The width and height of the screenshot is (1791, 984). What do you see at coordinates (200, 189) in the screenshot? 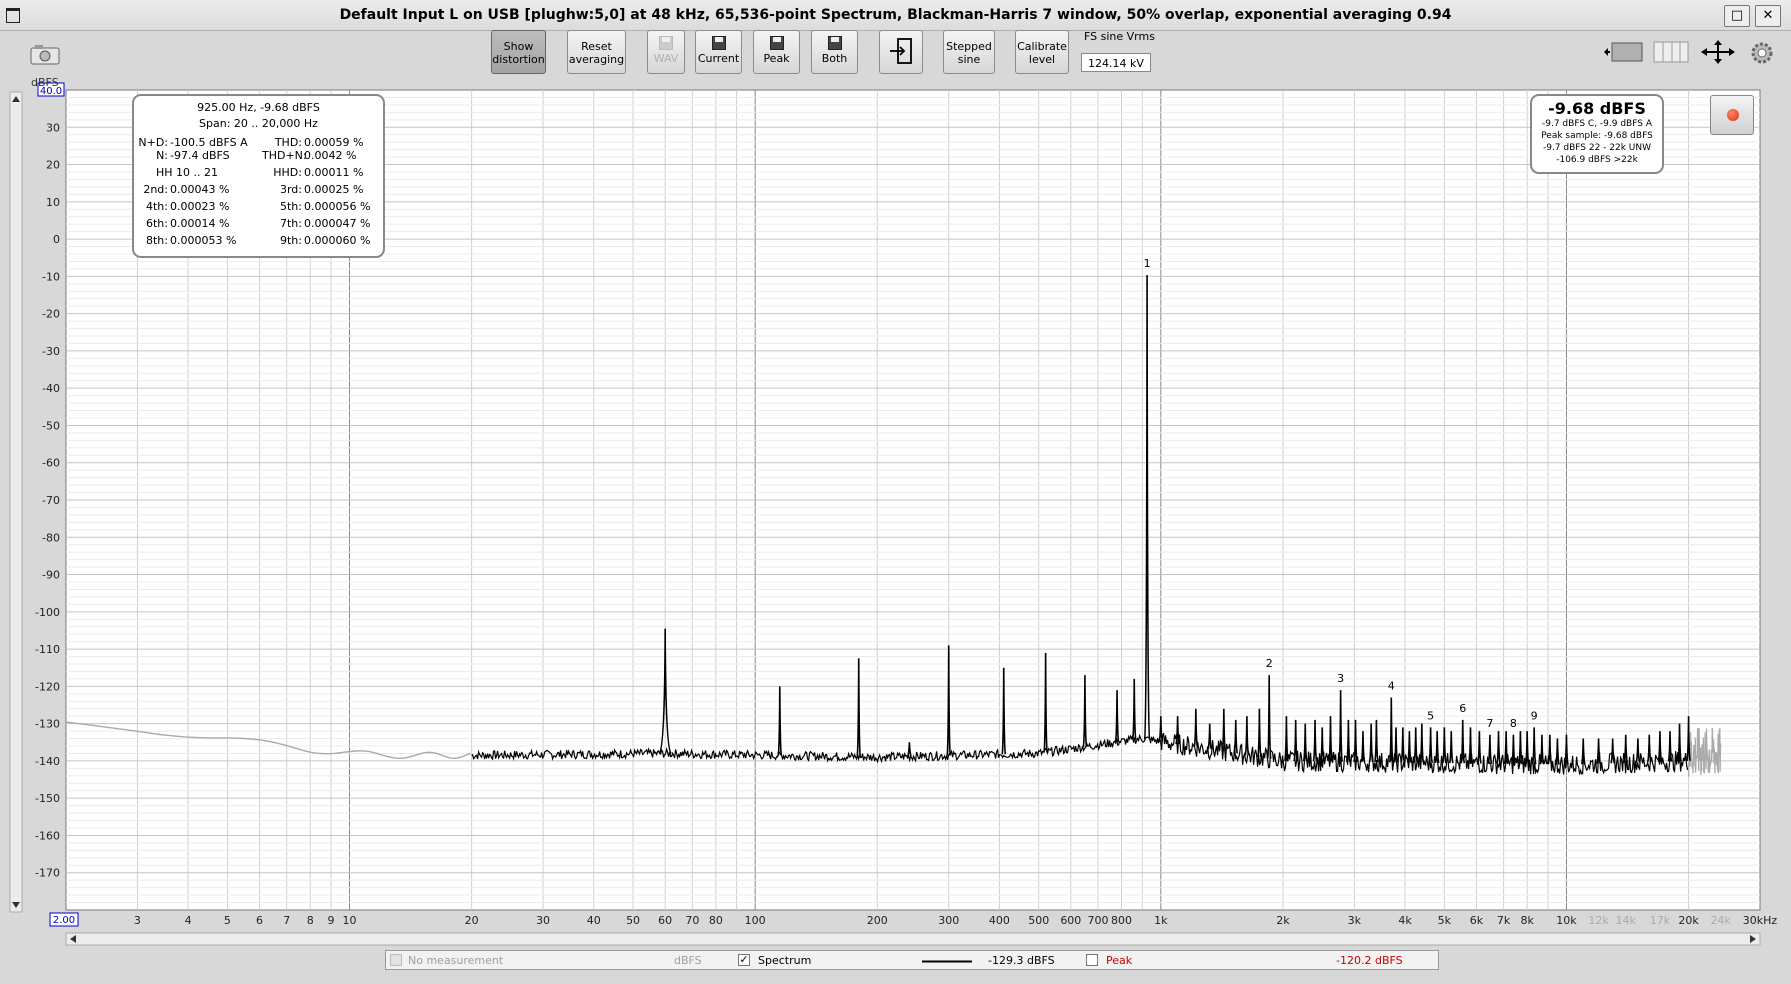
I see `distortion-cell: 0.00043 %` at bounding box center [200, 189].